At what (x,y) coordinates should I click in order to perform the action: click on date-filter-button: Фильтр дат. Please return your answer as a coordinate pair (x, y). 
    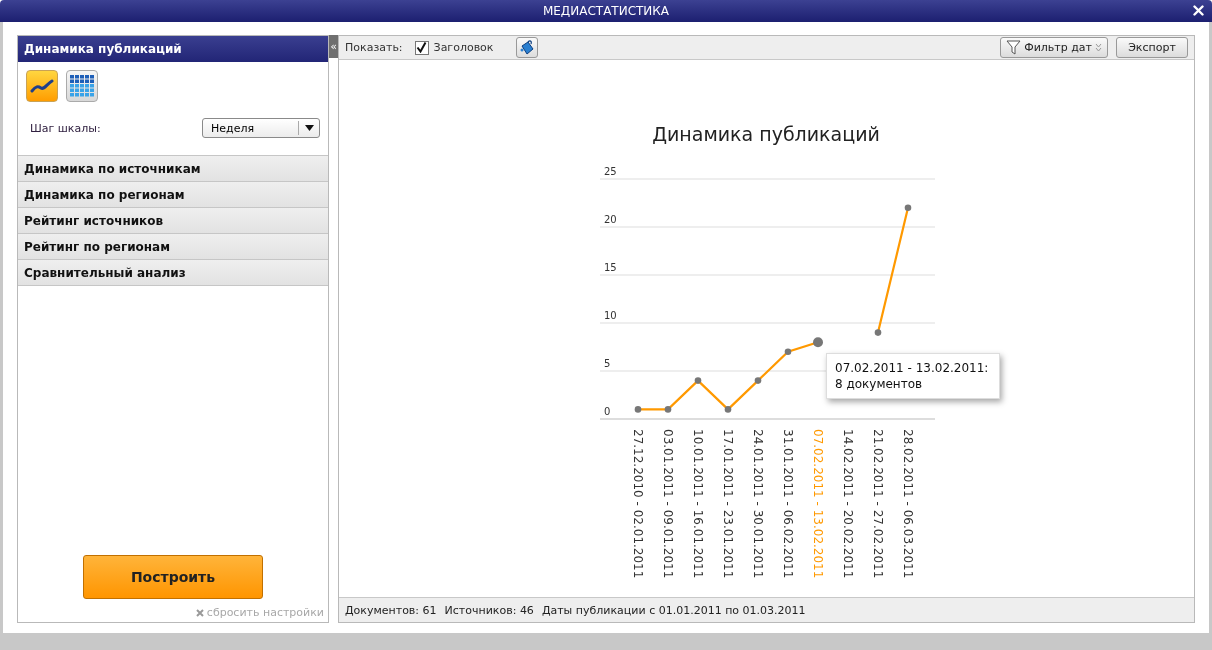
    Looking at the image, I should click on (1054, 47).